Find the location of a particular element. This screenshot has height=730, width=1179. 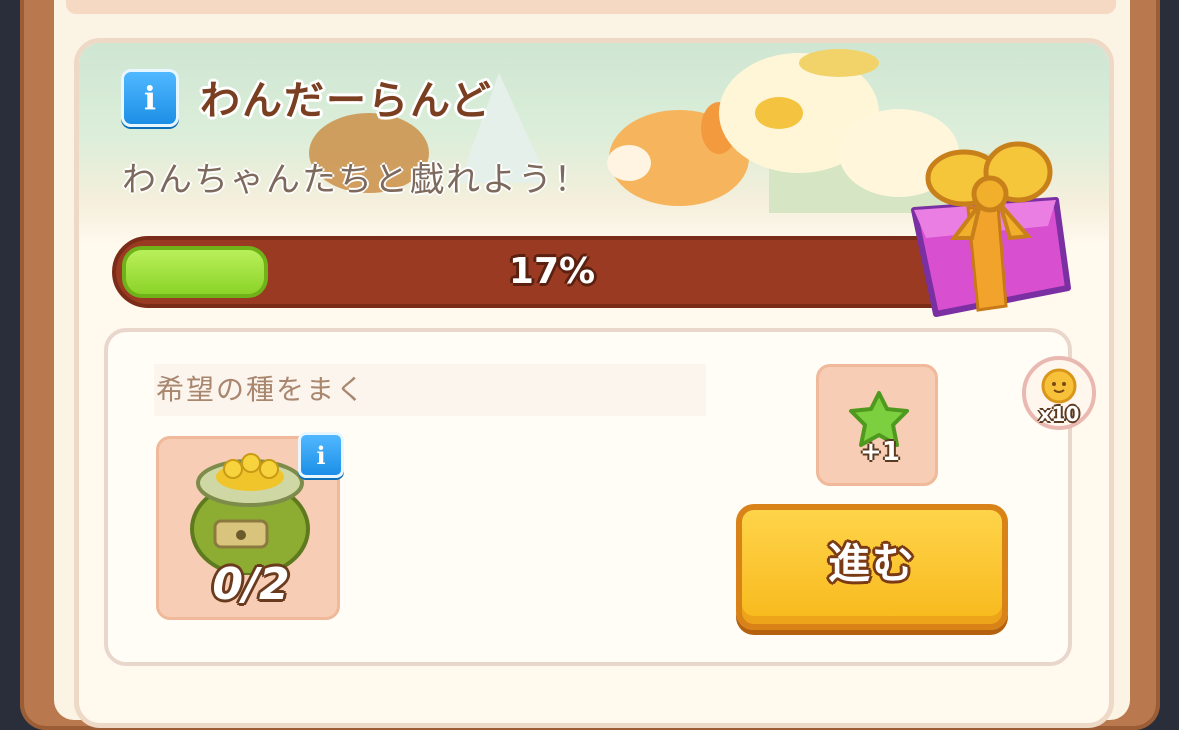

reward-amount: +1 is located at coordinates (880, 452).